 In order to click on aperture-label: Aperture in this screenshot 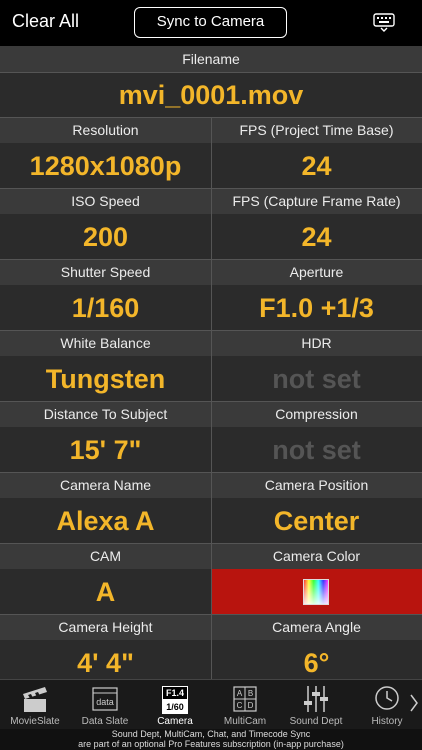, I will do `click(316, 272)`.